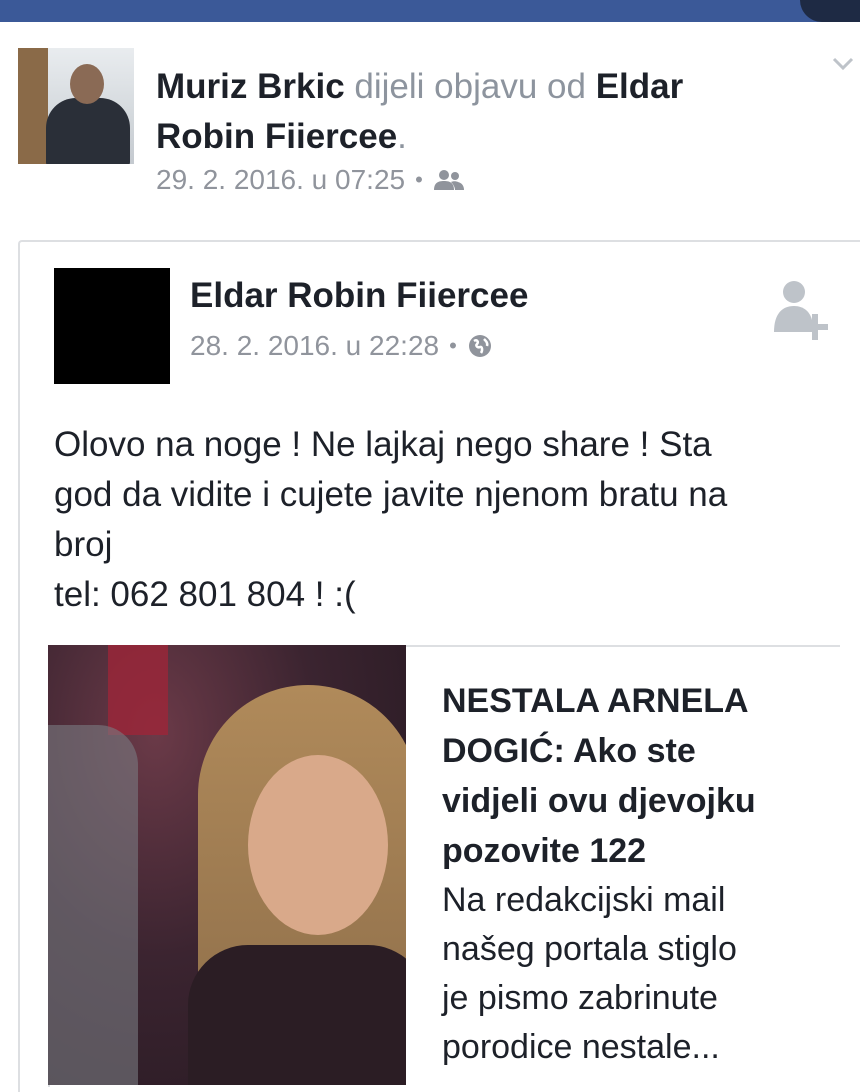  I want to click on post-text-line: tel: 062 801 804 ! :(, so click(205, 594).